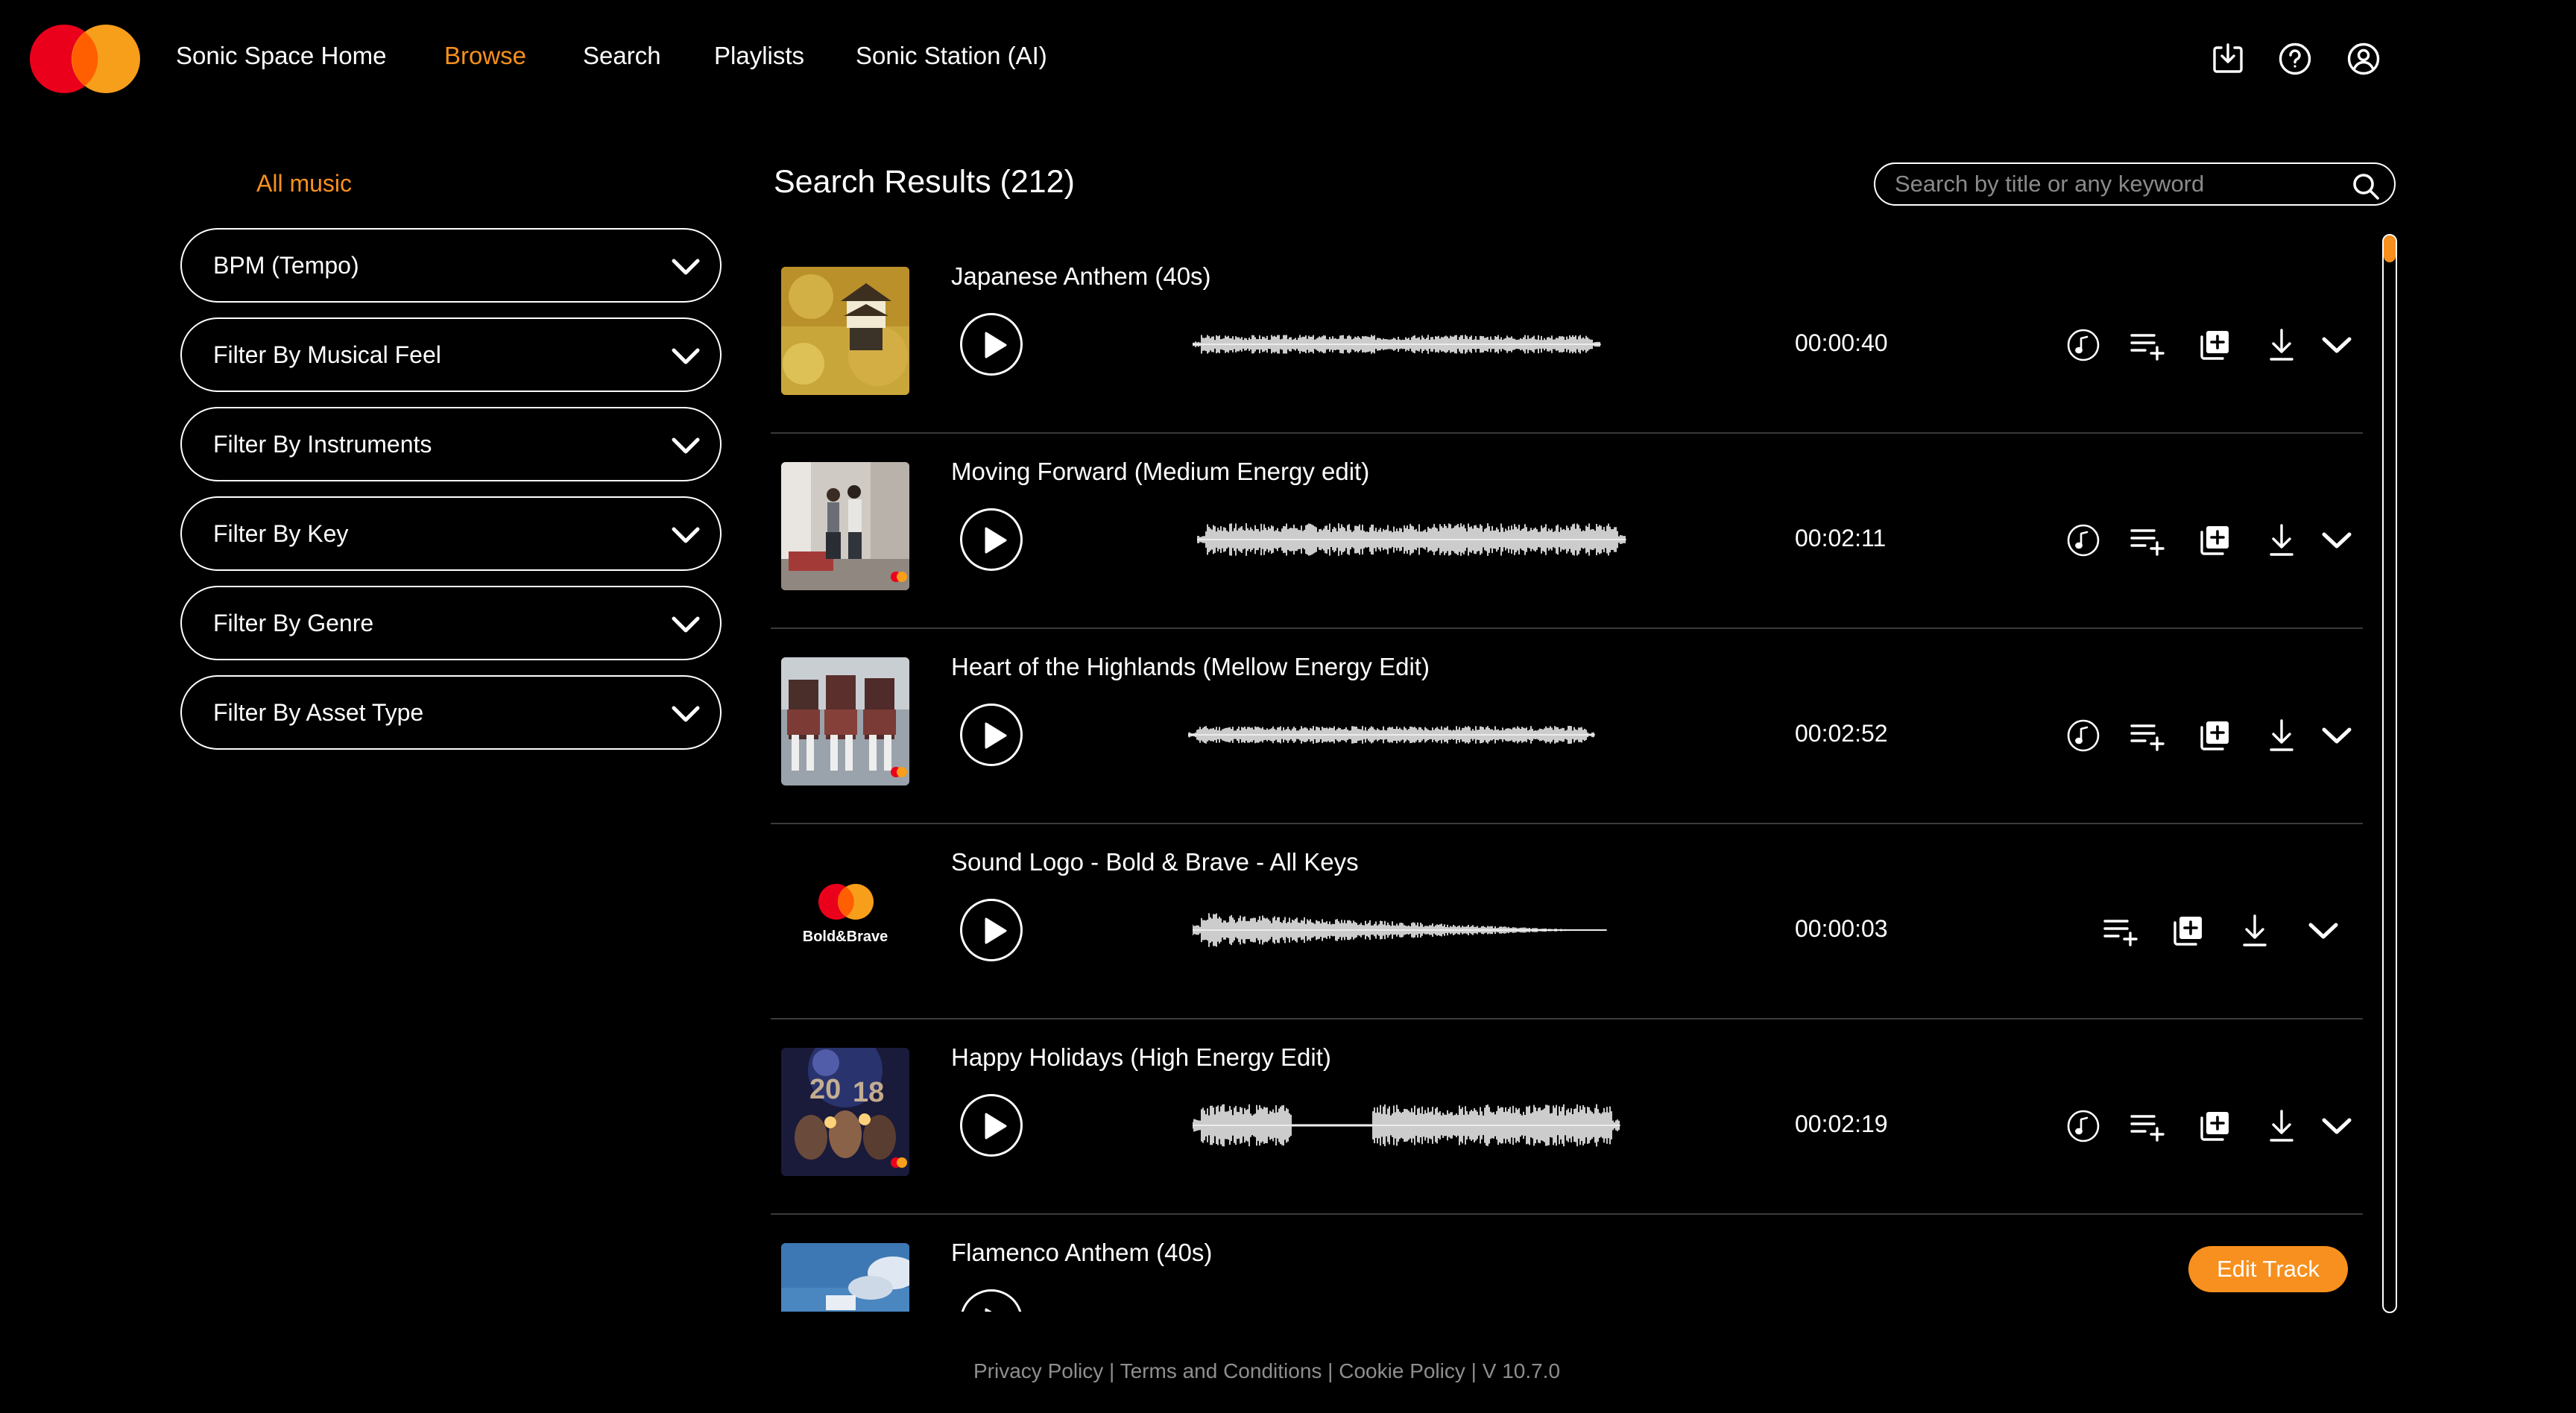 This screenshot has height=1413, width=2576. I want to click on track-row: Flamenco Anthem (40s) Edit Track, so click(1567, 1263).